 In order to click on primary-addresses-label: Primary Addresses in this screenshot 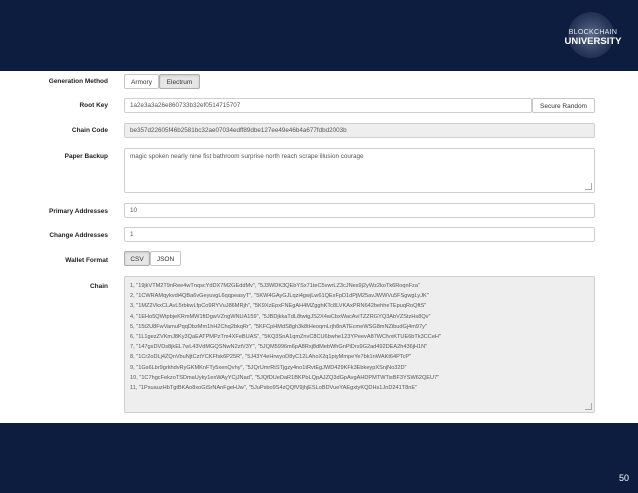, I will do `click(78, 211)`.